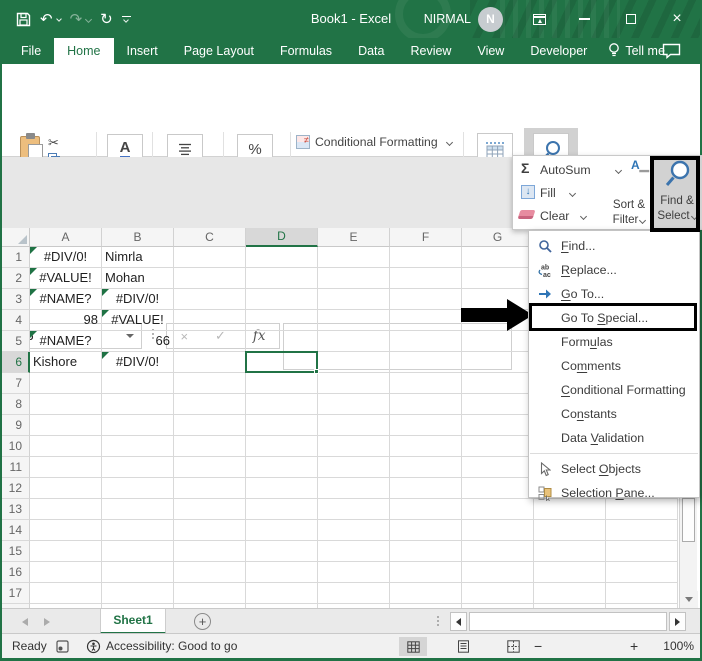 The image size is (702, 661). What do you see at coordinates (558, 51) in the screenshot?
I see `tab-developer: Developer` at bounding box center [558, 51].